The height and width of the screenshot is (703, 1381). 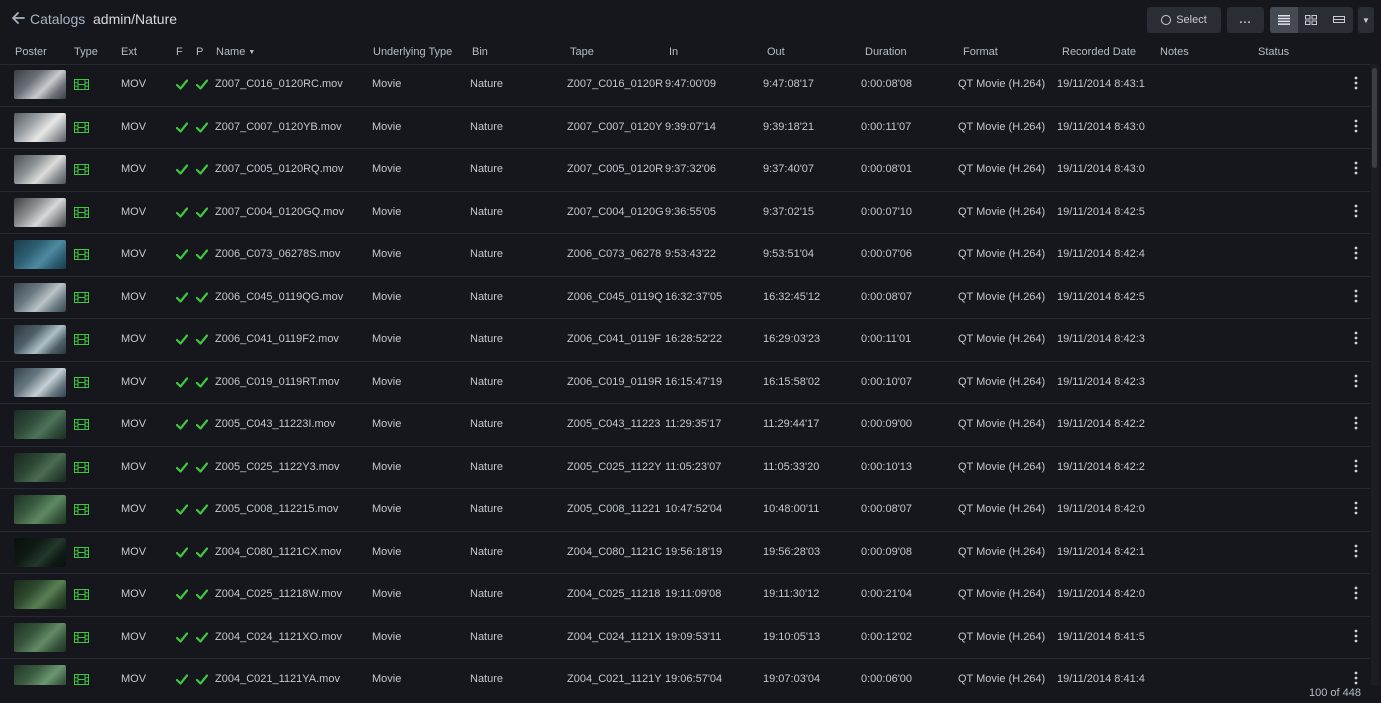 I want to click on name-cell: Z006_C073_06278S.mov, so click(x=278, y=254).